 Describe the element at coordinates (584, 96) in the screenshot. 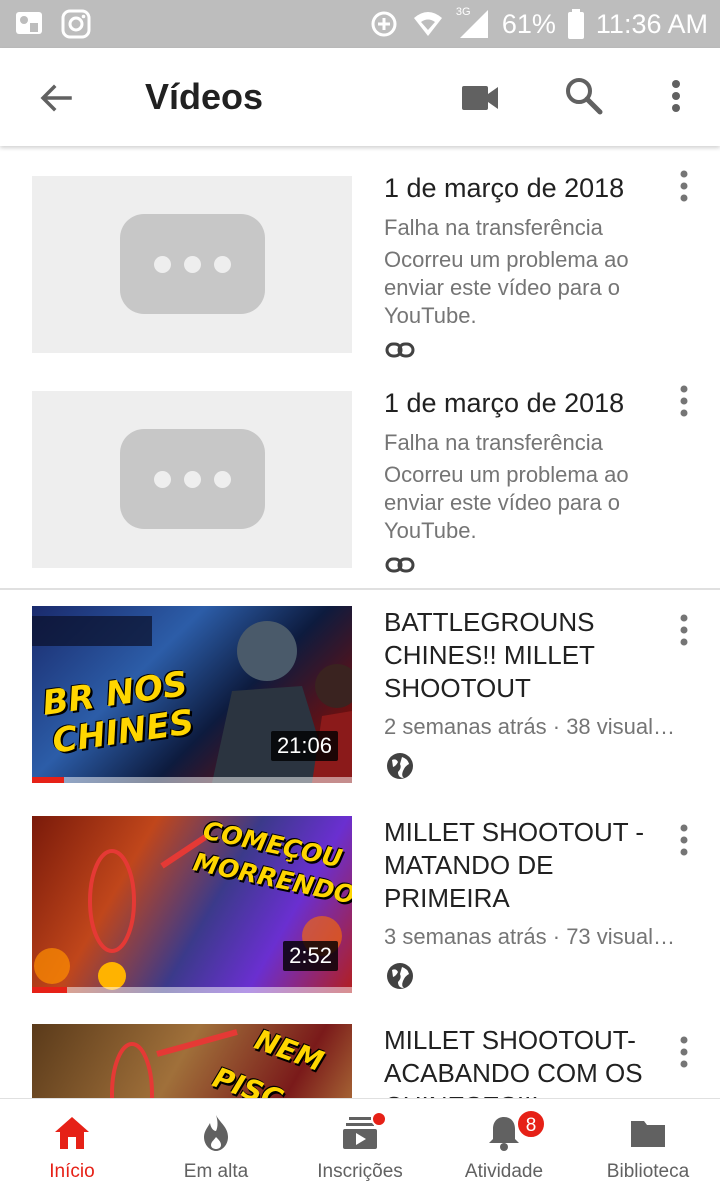

I see `search-icon` at that location.